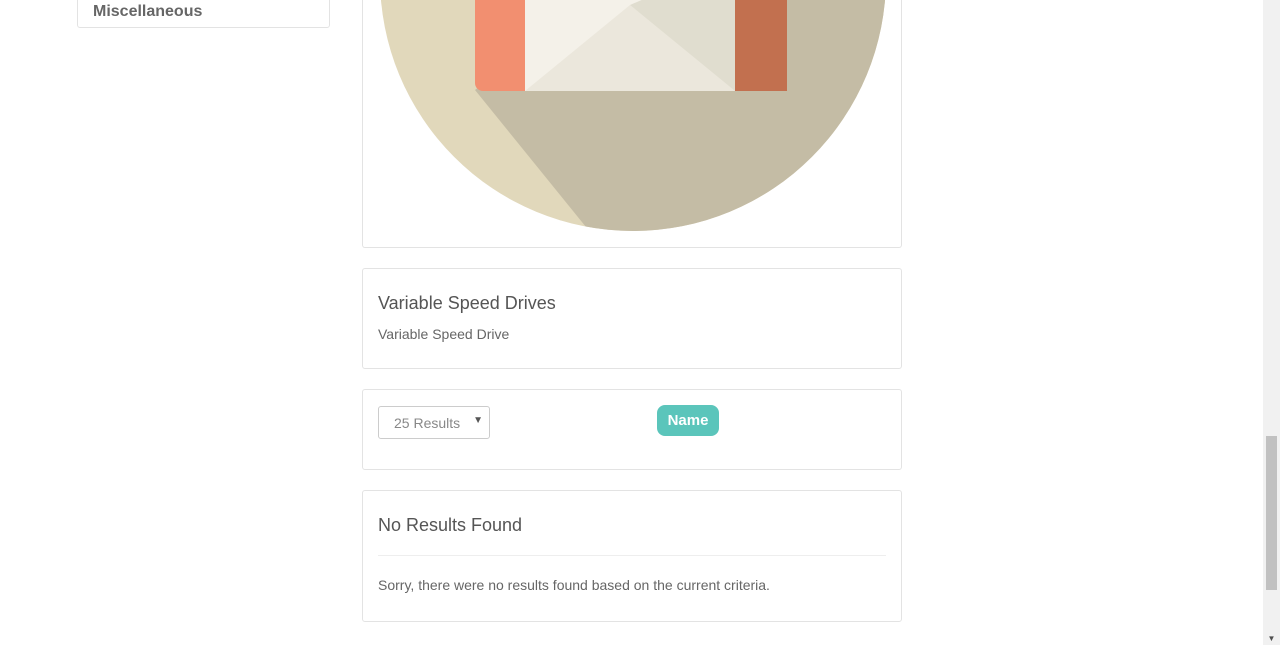 This screenshot has width=1280, height=645. I want to click on page-scrollbar: ▼, so click(1271, 322).